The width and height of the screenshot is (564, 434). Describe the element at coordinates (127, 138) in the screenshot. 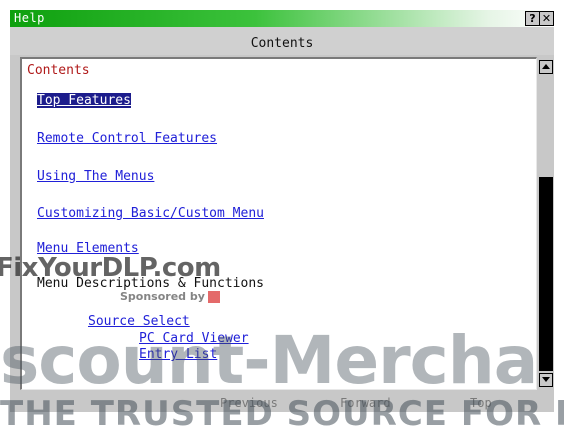

I see `link-remote-control-features: Remote Control Features` at that location.